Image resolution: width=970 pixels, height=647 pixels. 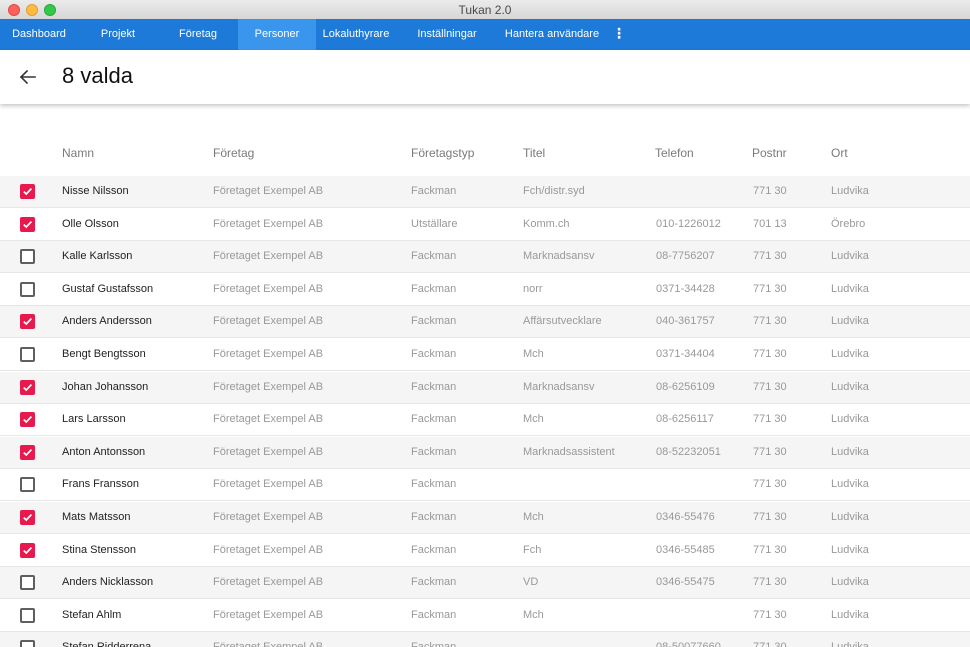 I want to click on column-header-namn: Namn, so click(x=78, y=153).